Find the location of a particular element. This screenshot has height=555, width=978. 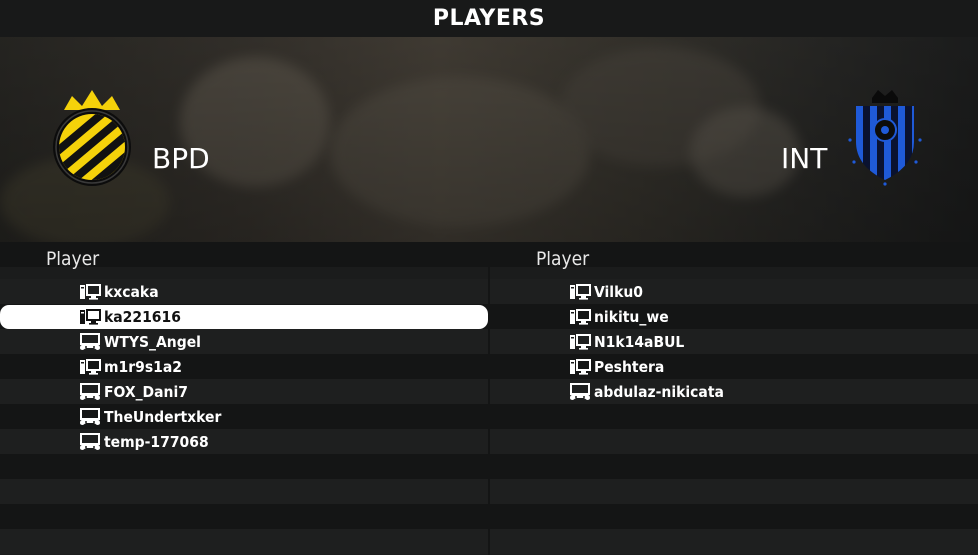

home-team-name: BPD is located at coordinates (181, 158).